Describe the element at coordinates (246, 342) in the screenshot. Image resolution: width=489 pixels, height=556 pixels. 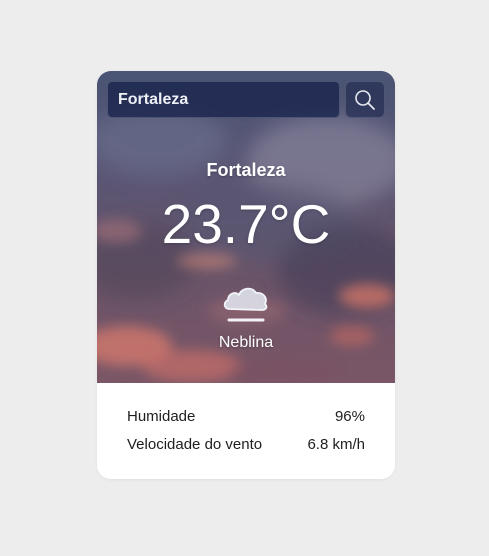
I see `weather-condition: Neblina` at that location.